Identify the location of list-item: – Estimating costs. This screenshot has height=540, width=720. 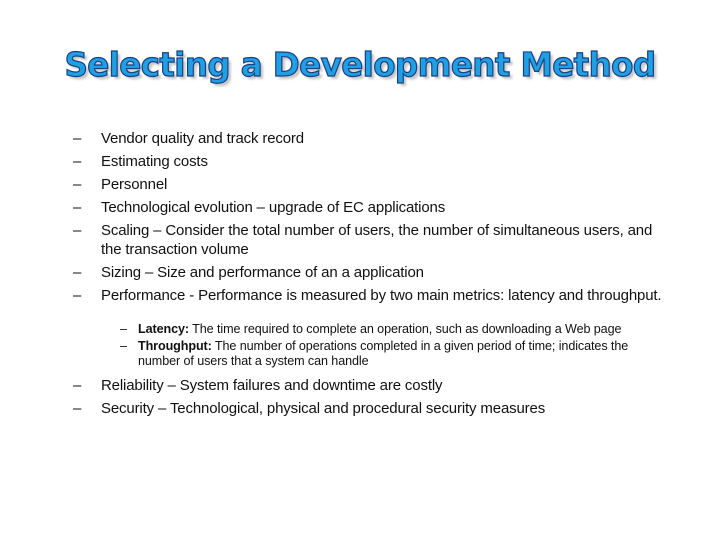
(368, 162).